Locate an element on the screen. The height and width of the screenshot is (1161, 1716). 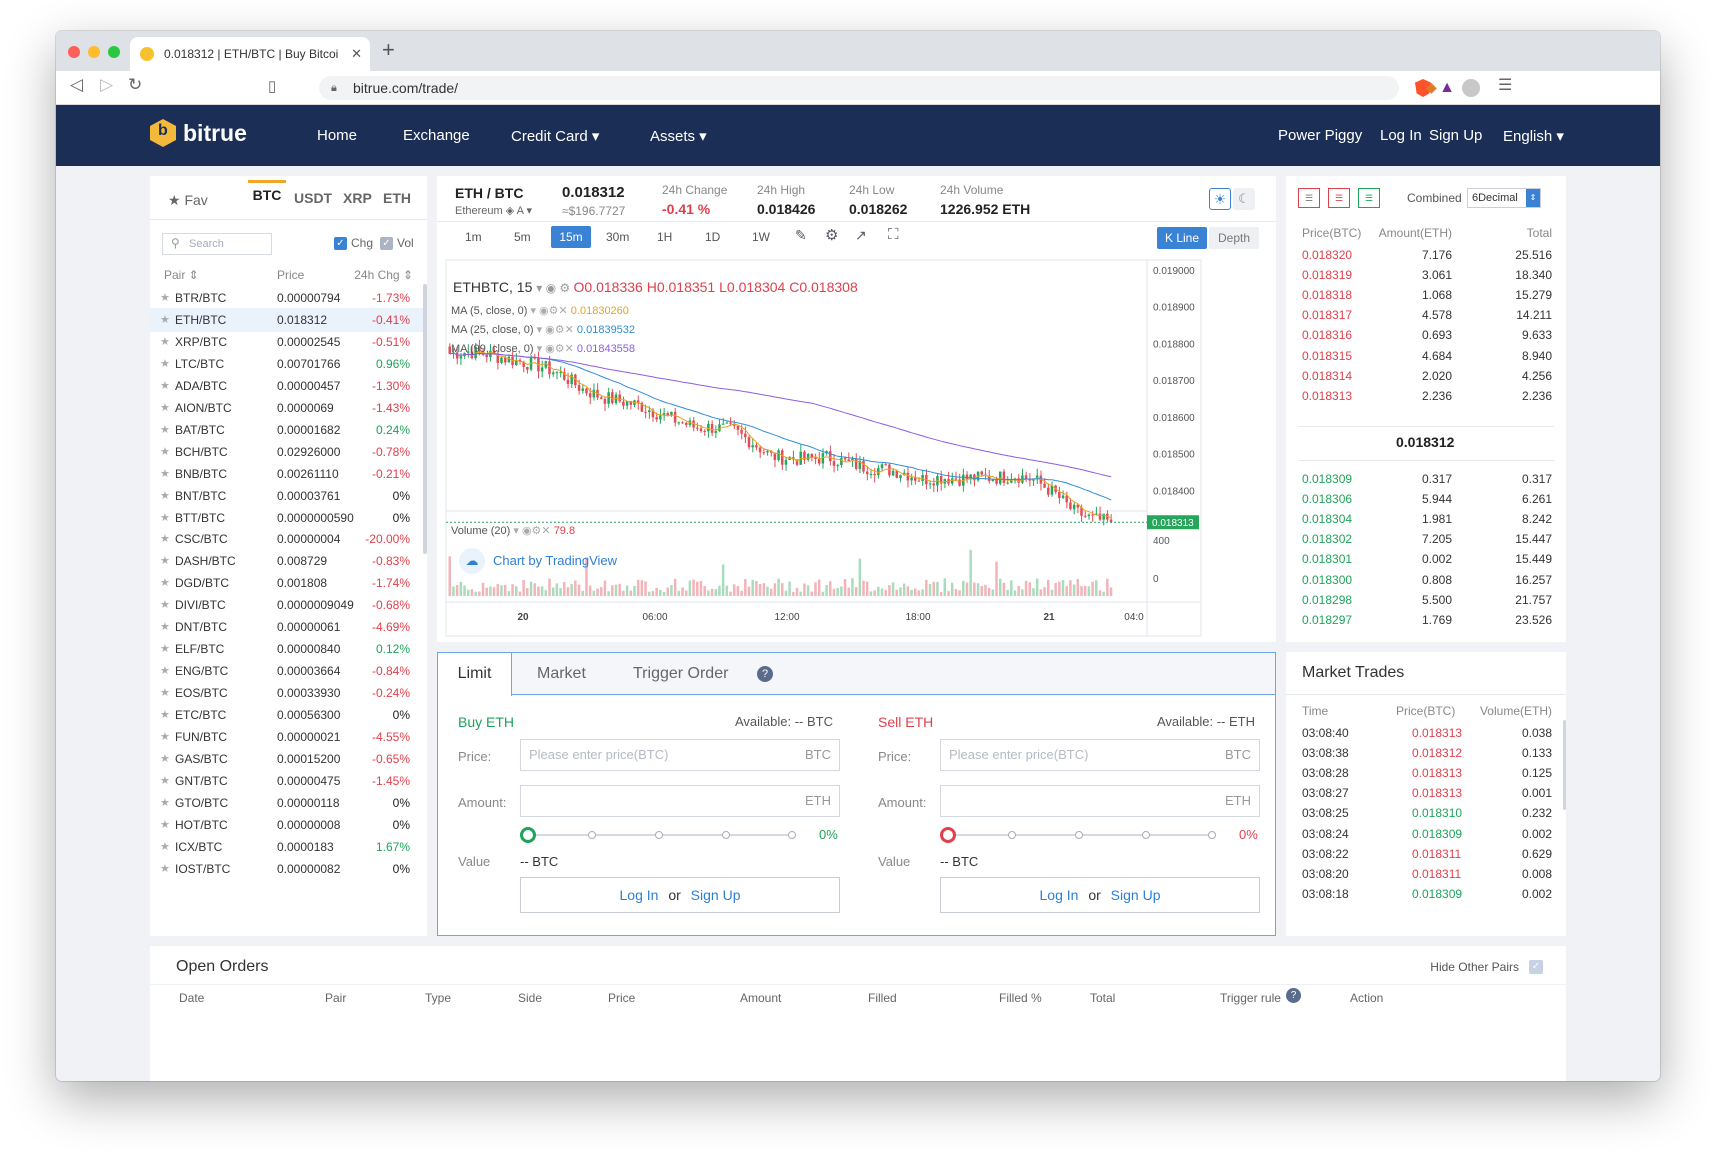
pair-row: ★ ETH/BTC 0.018312 -0.41% is located at coordinates (287, 319).